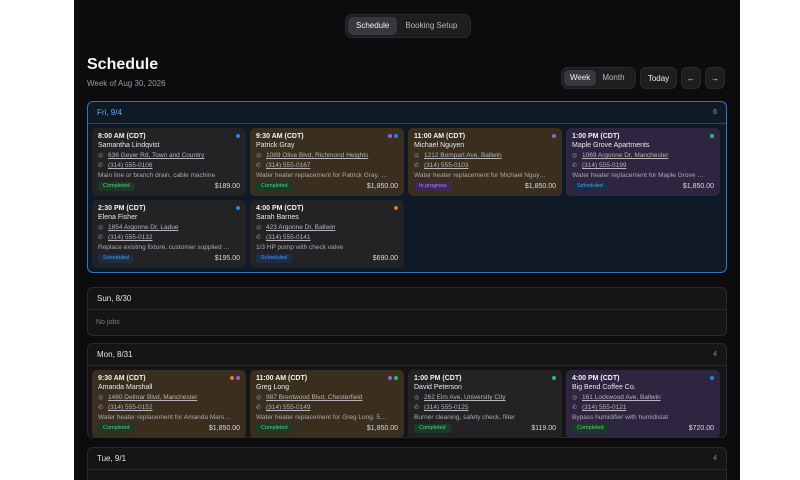 Image resolution: width=800 pixels, height=480 pixels. Describe the element at coordinates (143, 228) in the screenshot. I see `address-link: 1854 Argonne Dr, Ladue` at that location.